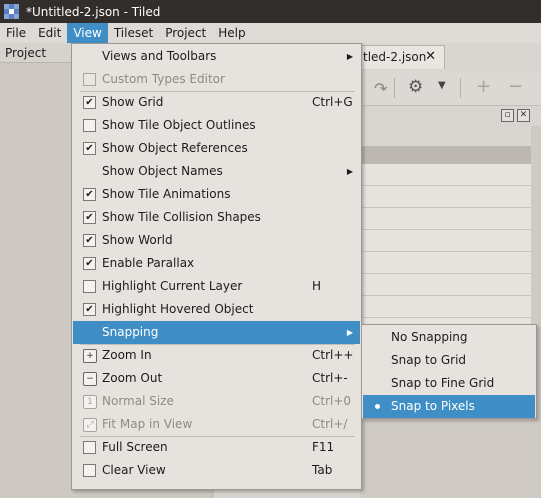 Image resolution: width=541 pixels, height=498 pixels. Describe the element at coordinates (380, 88) in the screenshot. I see `redo-icon: ↷` at that location.